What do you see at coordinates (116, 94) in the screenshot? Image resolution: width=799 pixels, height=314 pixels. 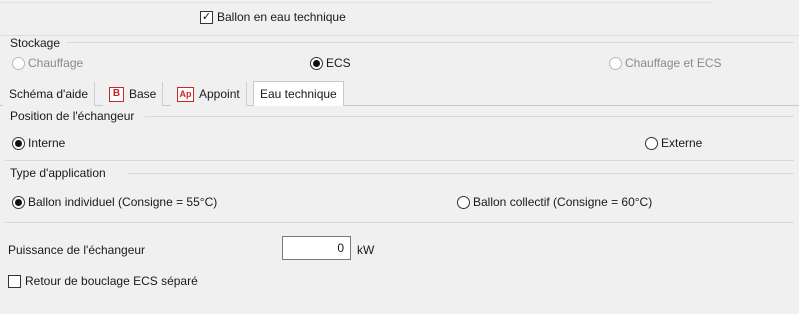 I see `base-icon: B` at bounding box center [116, 94].